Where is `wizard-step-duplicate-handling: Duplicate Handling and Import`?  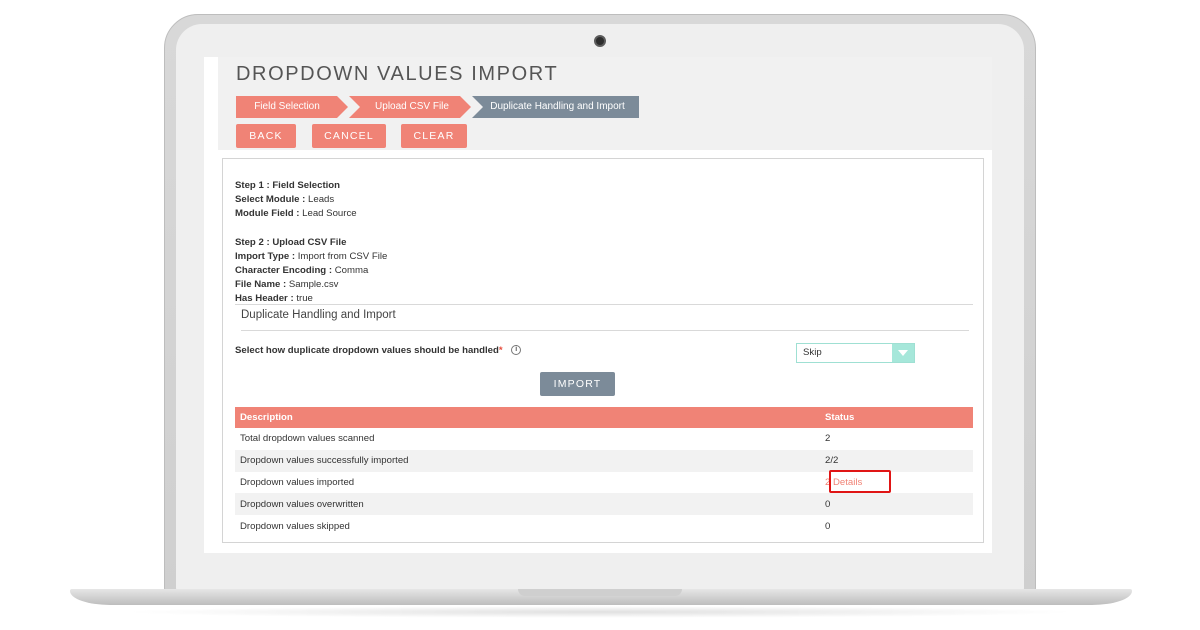 wizard-step-duplicate-handling: Duplicate Handling and Import is located at coordinates (555, 107).